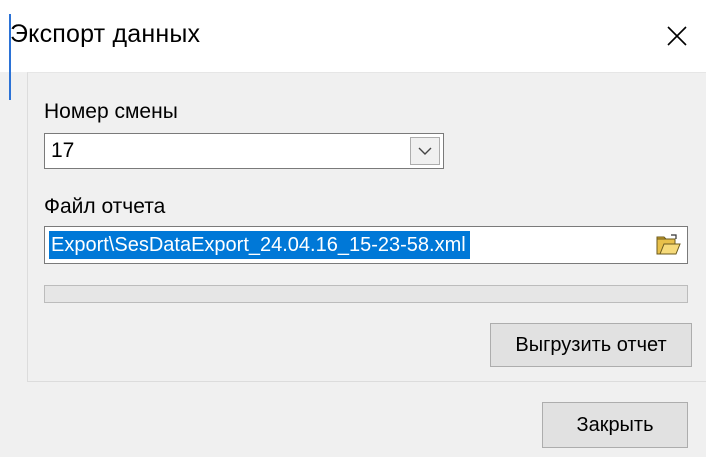 The width and height of the screenshot is (706, 457). I want to click on close-button: Закрыть, so click(615, 425).